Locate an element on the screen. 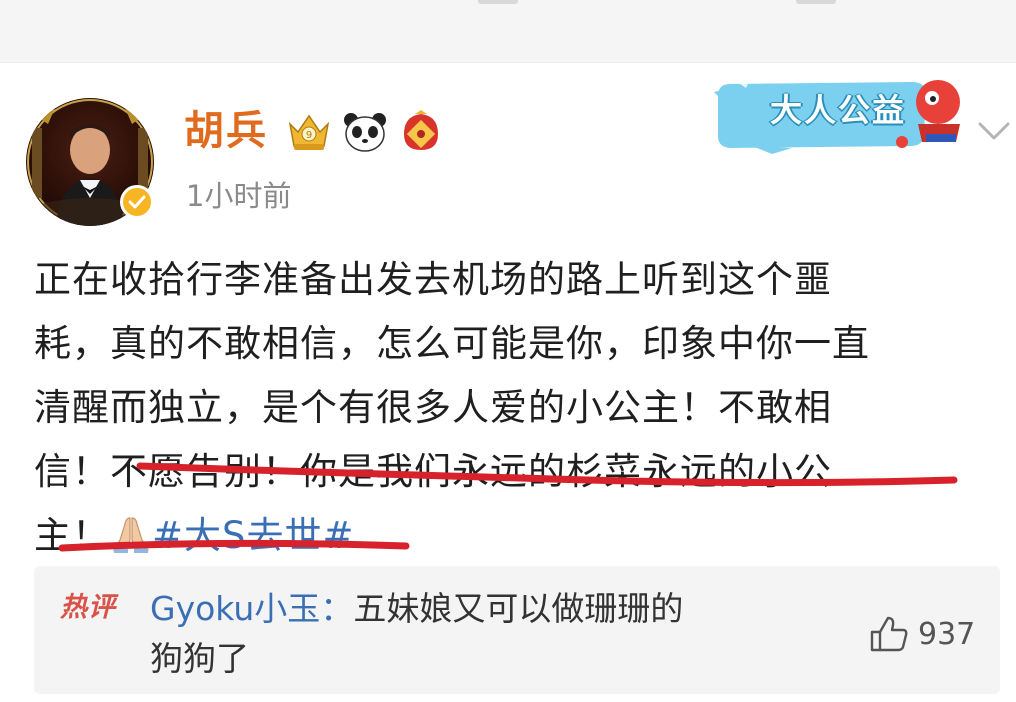 This screenshot has height=702, width=1016. panda-badge-icon is located at coordinates (365, 132).